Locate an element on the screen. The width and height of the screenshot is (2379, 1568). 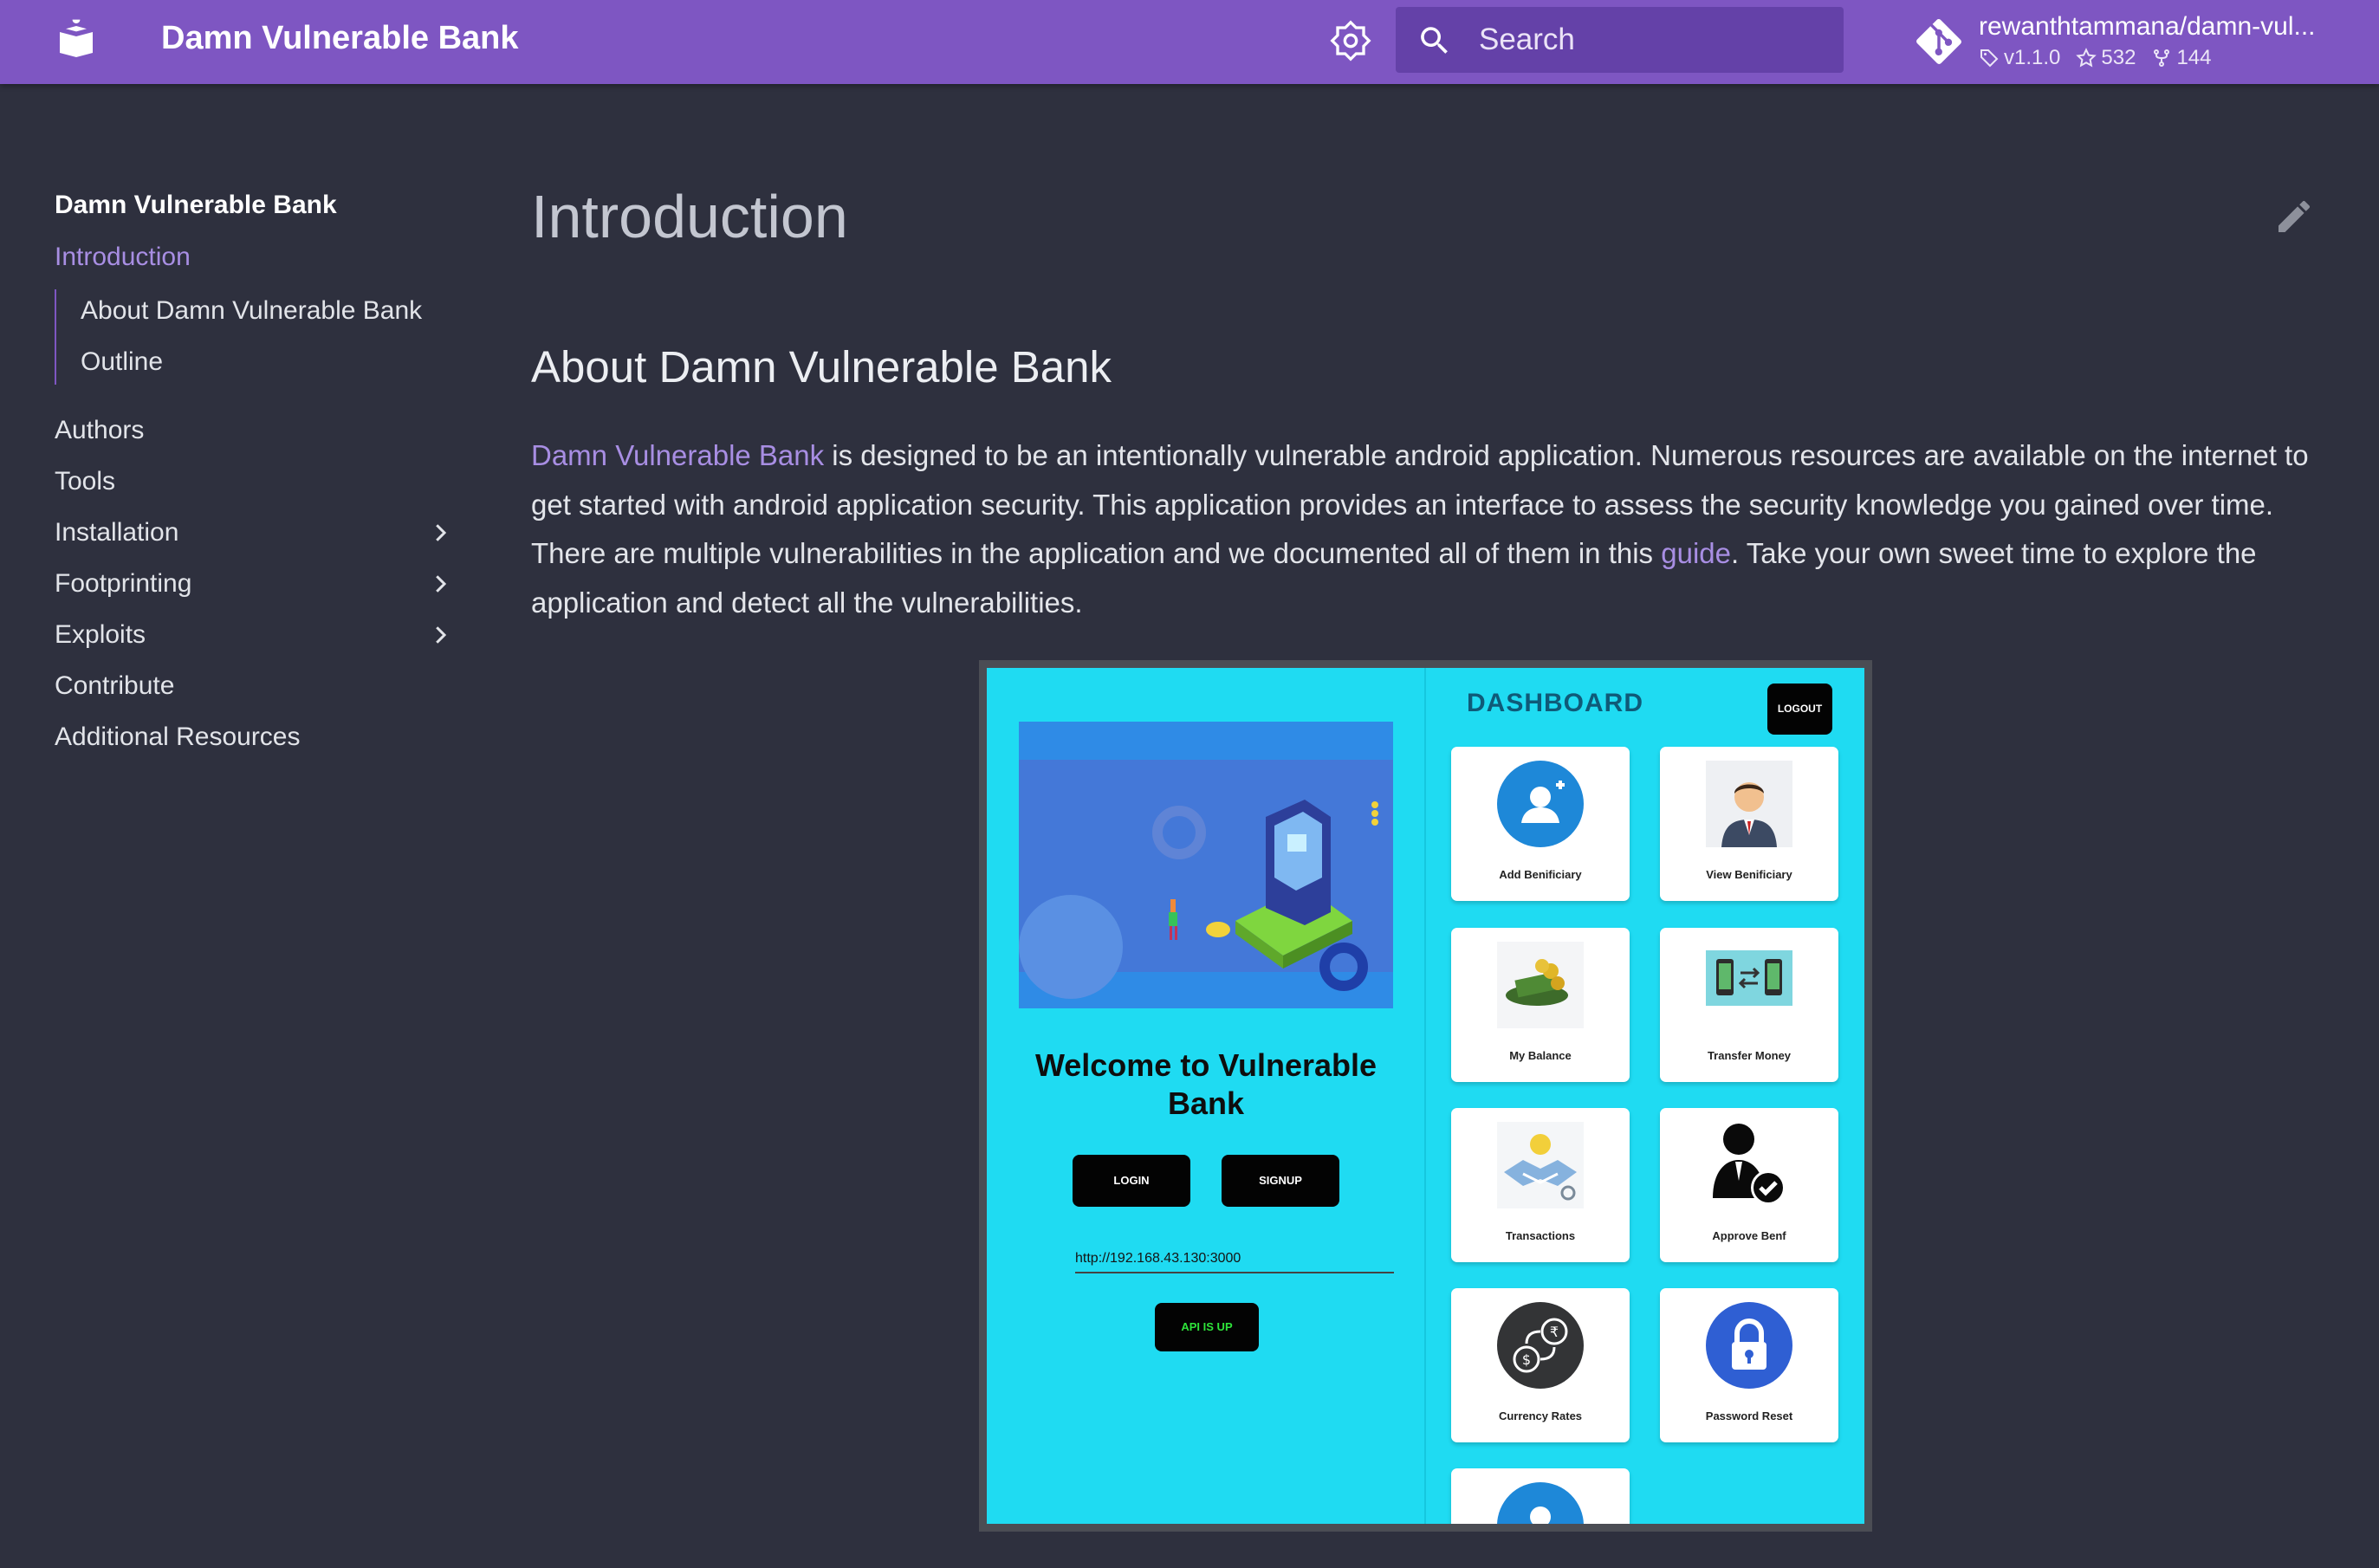
sidebar-item-introduction: Introduction is located at coordinates (123, 257).